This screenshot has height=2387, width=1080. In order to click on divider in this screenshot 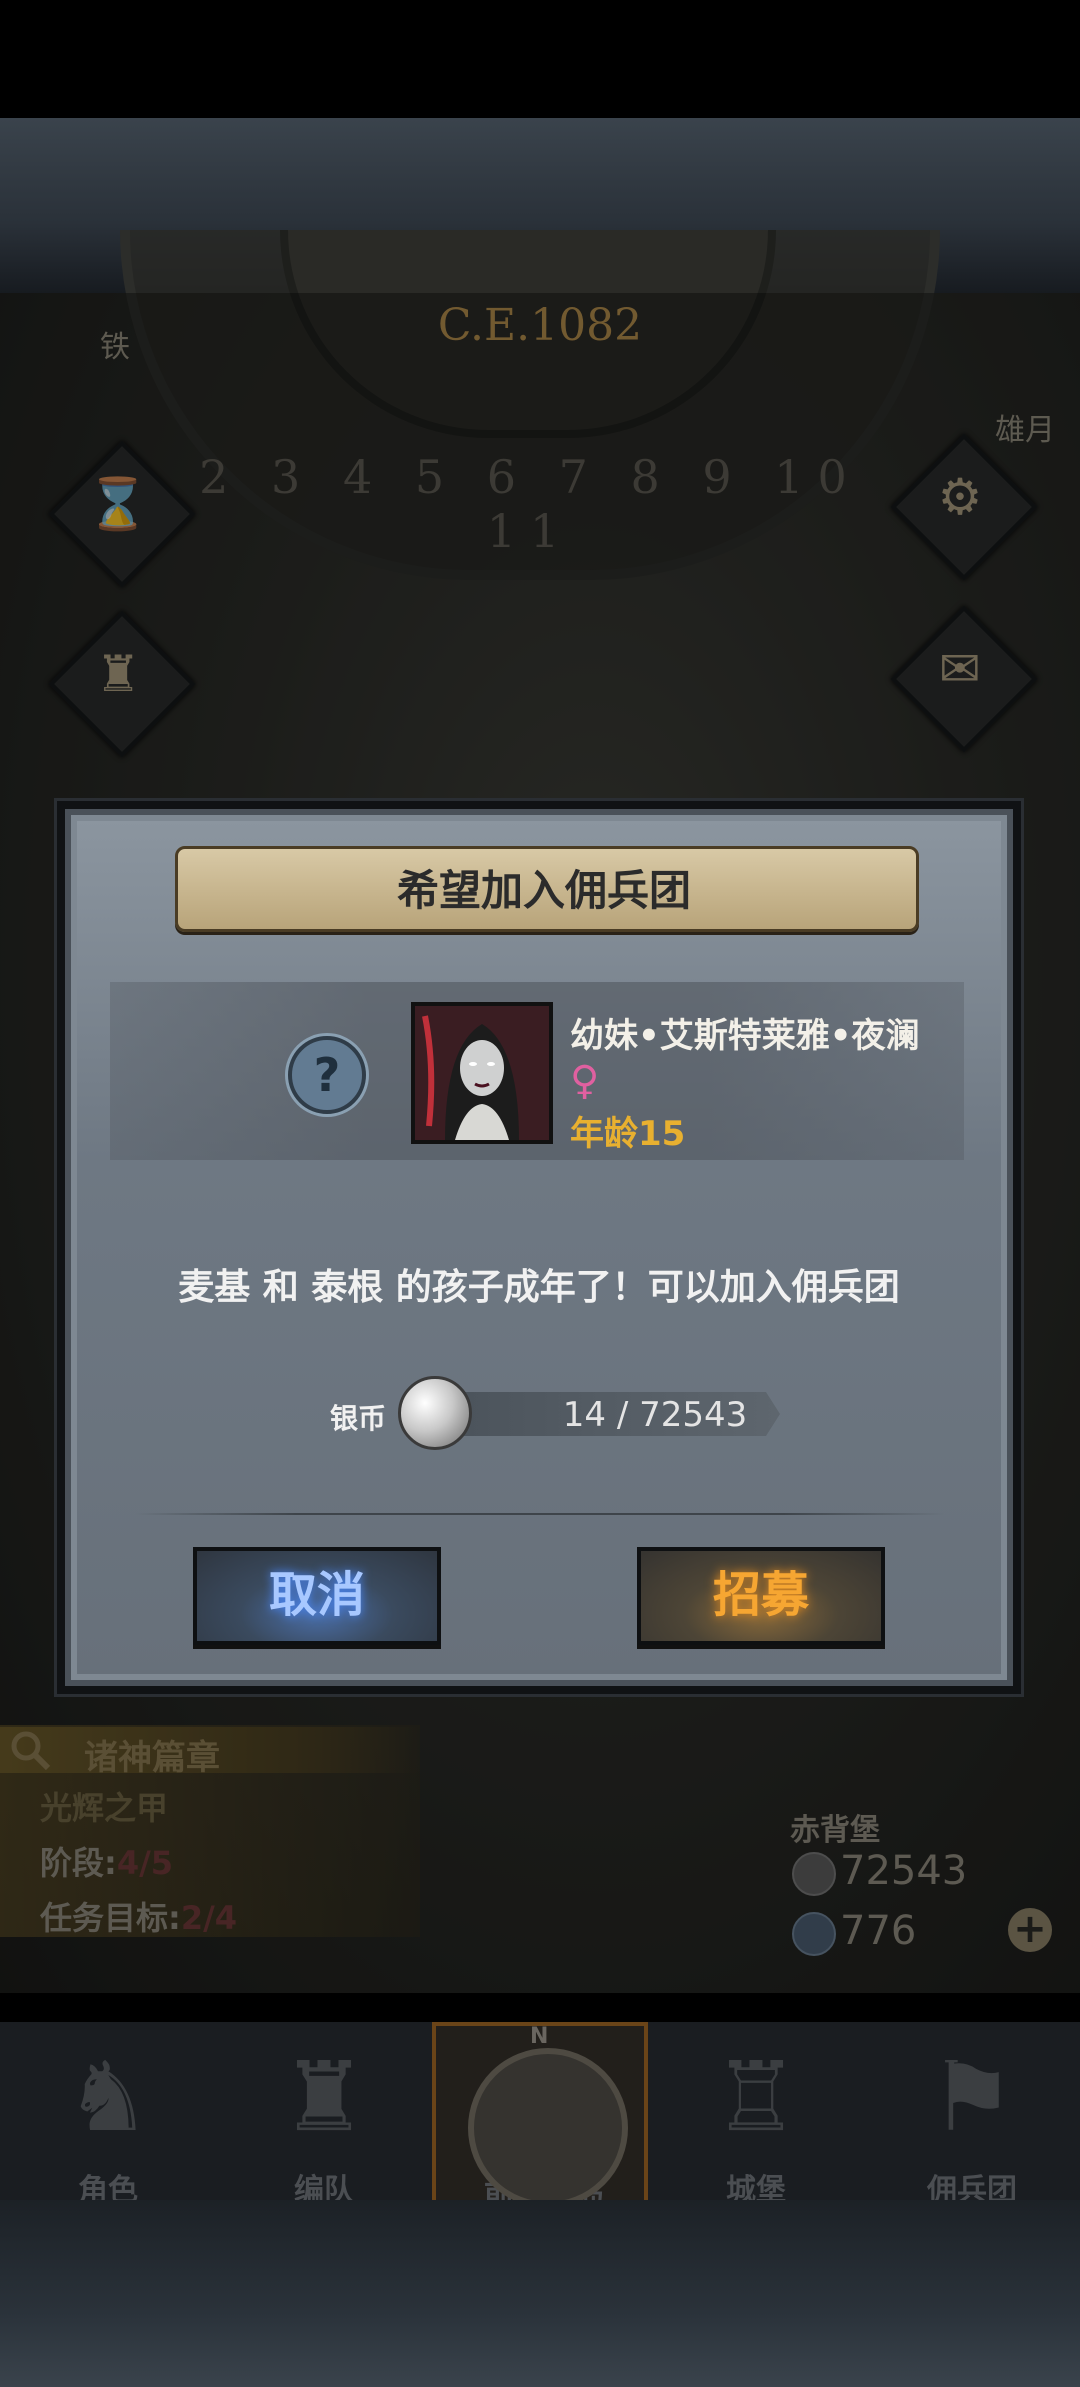, I will do `click(540, 1514)`.